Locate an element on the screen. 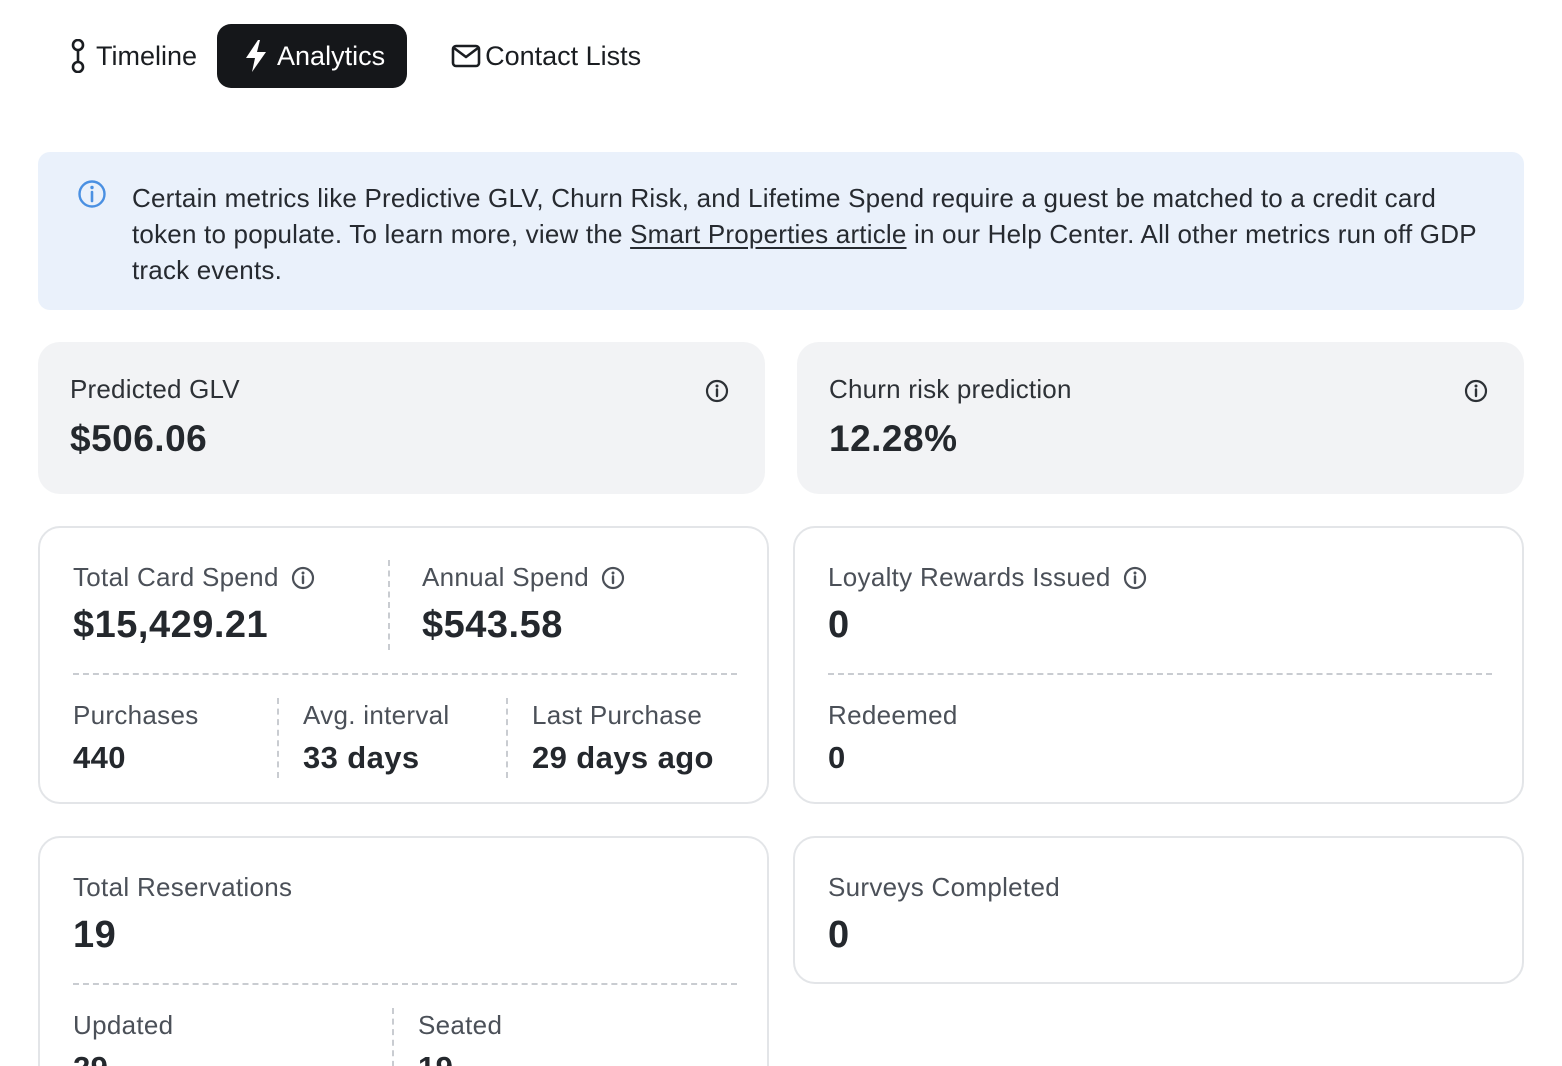 The image size is (1562, 1066). tab-contact-lists: Contact Lists is located at coordinates (534, 56).